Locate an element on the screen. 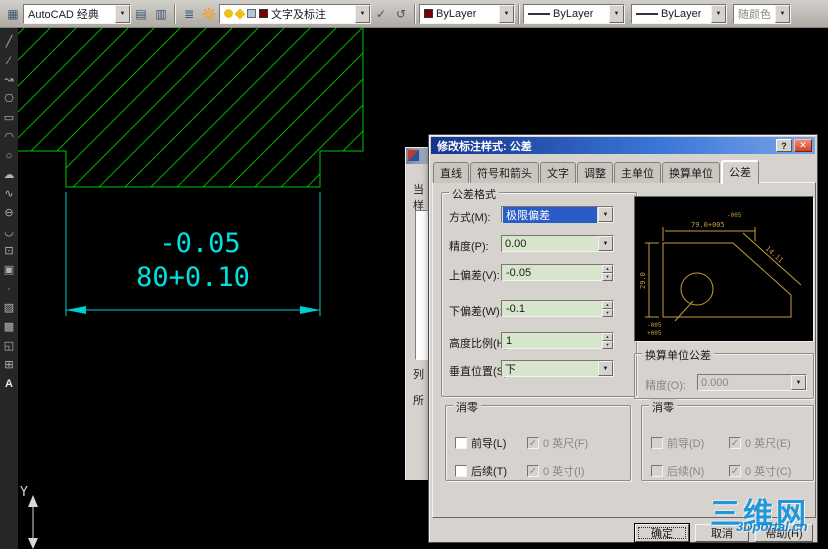  linetype-combo: ByLayer ▼ is located at coordinates (574, 13).